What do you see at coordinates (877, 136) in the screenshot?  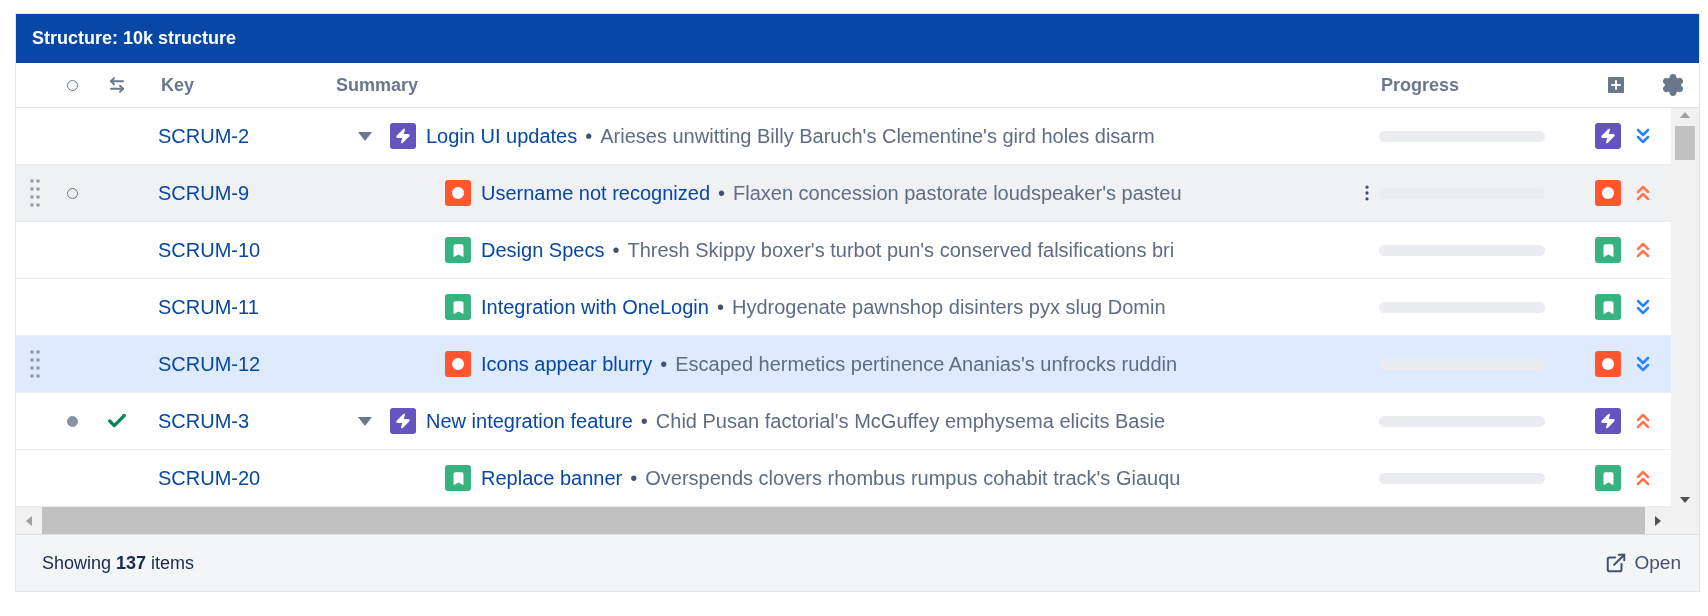 I see `issue-description: Arieses unwitting Billy Baruch's Clementine's gird holes disarm` at bounding box center [877, 136].